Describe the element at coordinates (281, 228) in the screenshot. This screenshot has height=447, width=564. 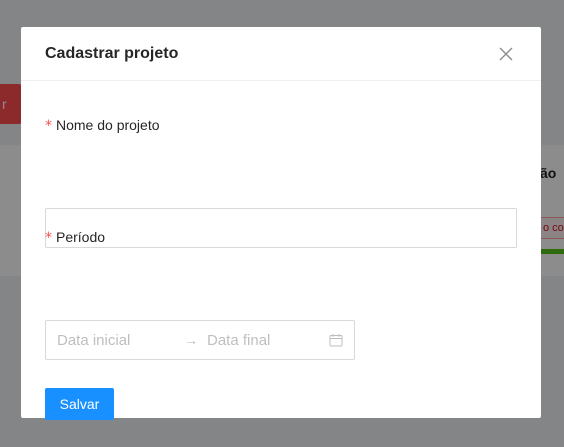
I see `project-name-input` at that location.